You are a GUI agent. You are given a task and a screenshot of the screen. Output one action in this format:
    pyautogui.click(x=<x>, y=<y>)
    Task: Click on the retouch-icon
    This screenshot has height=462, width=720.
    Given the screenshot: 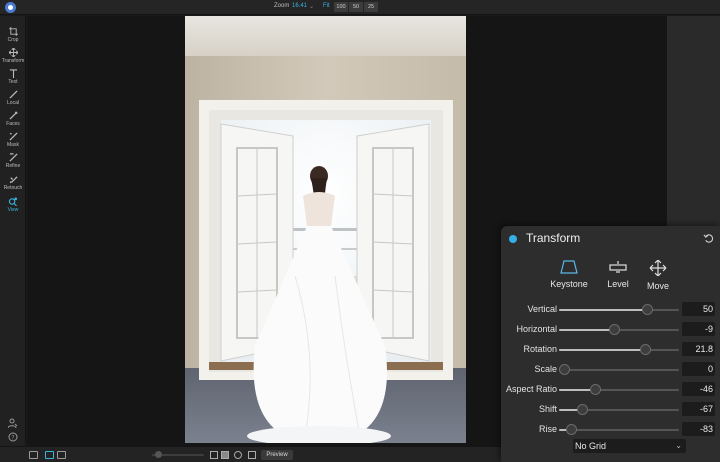 What is the action you would take?
    pyautogui.click(x=13, y=180)
    